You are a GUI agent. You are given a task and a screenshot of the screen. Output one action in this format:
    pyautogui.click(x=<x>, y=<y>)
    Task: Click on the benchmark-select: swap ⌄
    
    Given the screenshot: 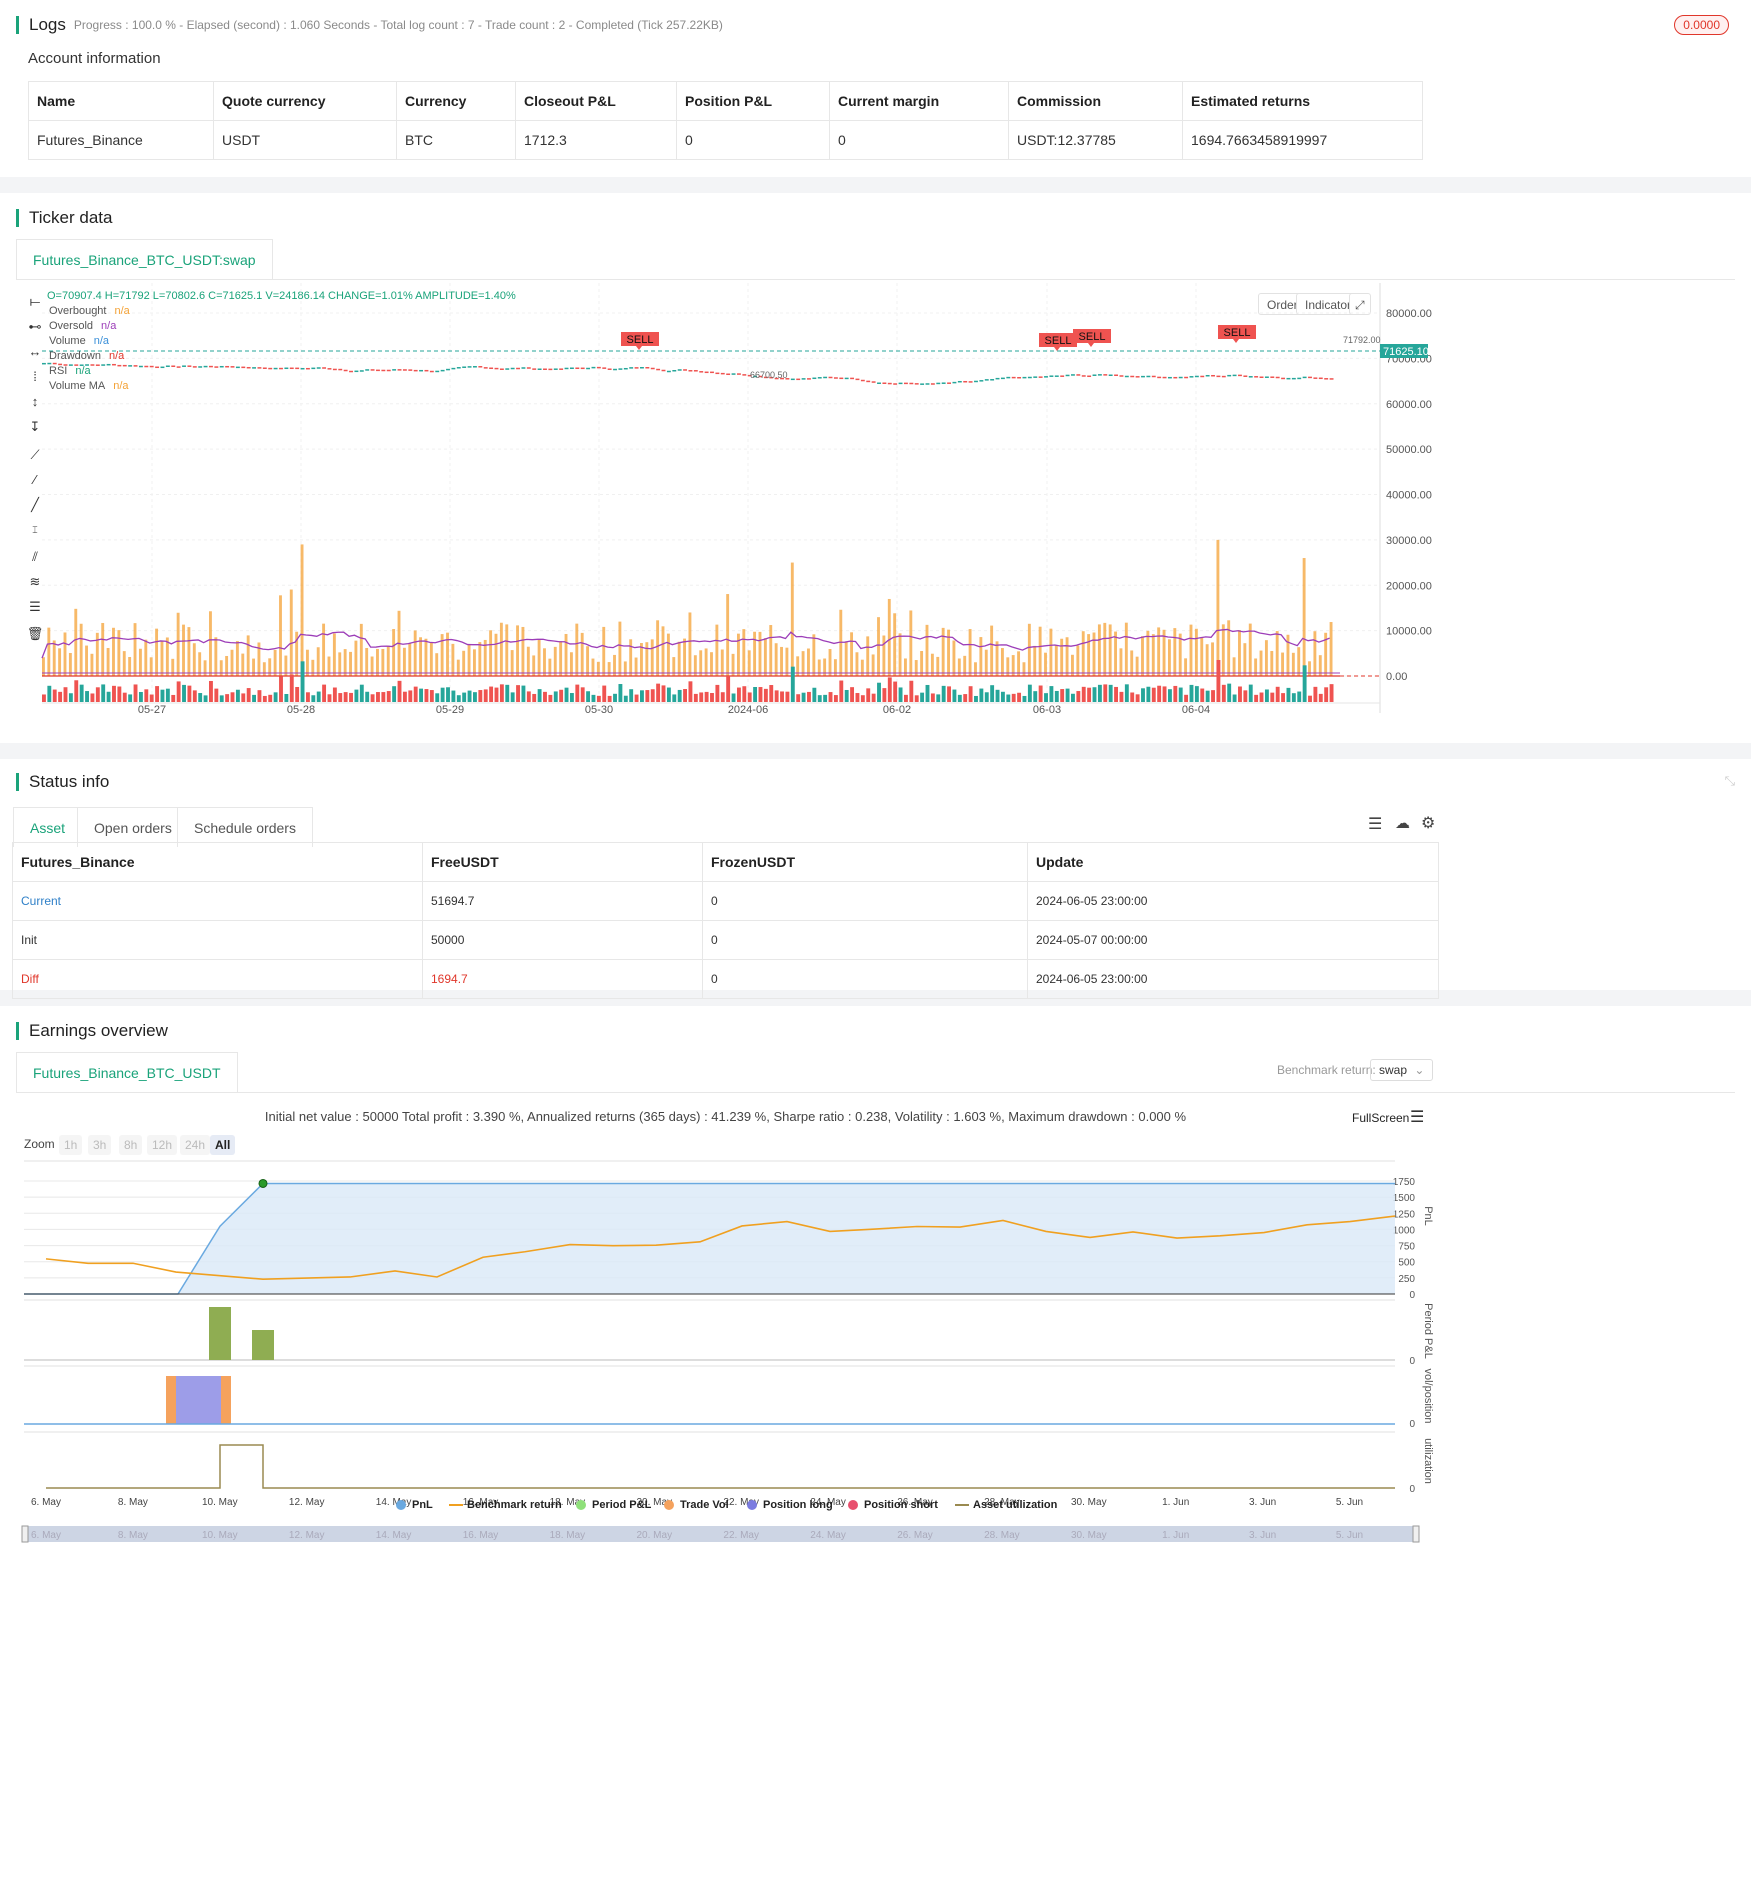 What is the action you would take?
    pyautogui.click(x=1402, y=1070)
    